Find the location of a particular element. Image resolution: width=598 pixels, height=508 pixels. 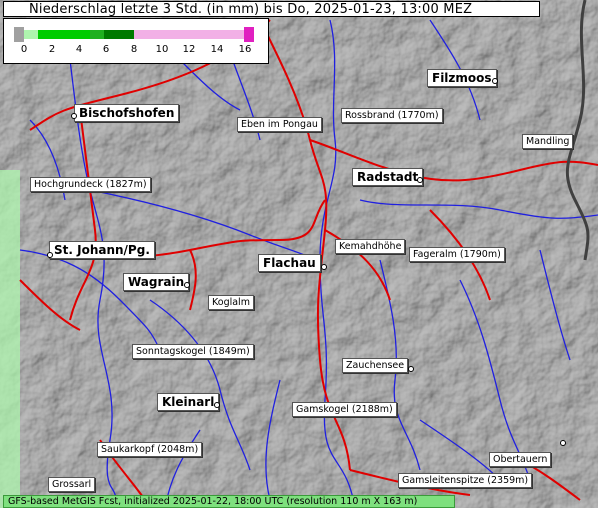

legend-tick: 6 is located at coordinates (106, 49).